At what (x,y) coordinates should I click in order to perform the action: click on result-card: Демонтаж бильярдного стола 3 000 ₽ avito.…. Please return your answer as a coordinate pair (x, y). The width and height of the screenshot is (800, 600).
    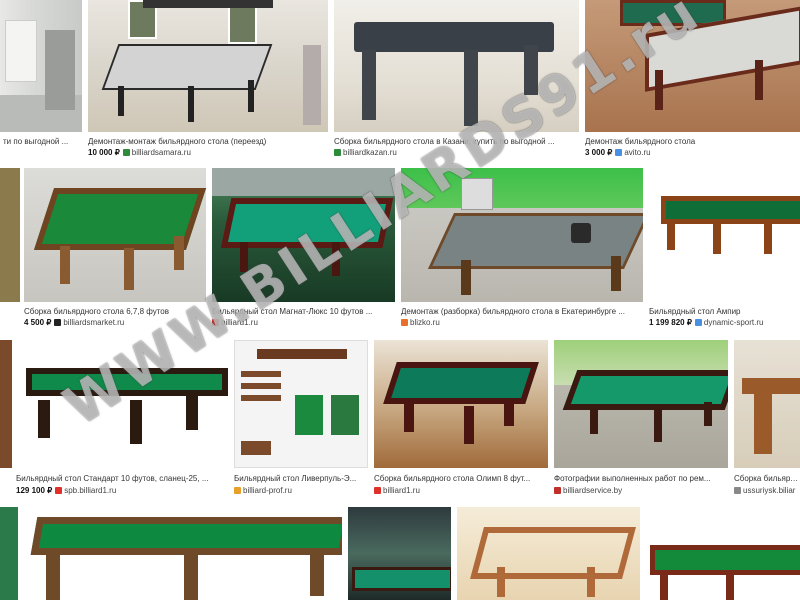
    Looking at the image, I should click on (692, 80).